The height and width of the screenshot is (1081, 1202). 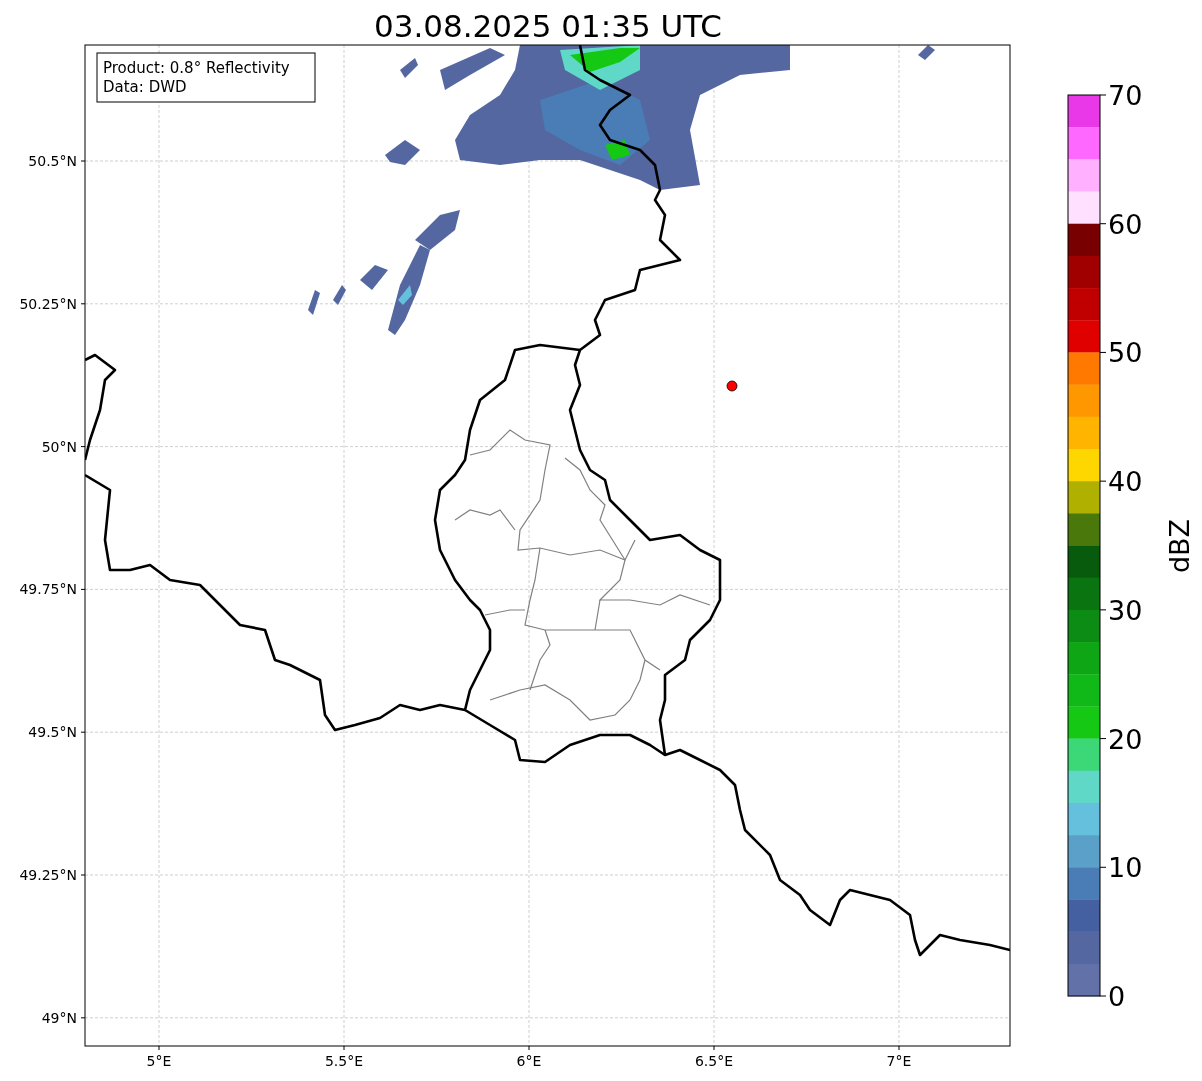 What do you see at coordinates (59, 1017) in the screenshot?
I see `y-tick-label: 49°N` at bounding box center [59, 1017].